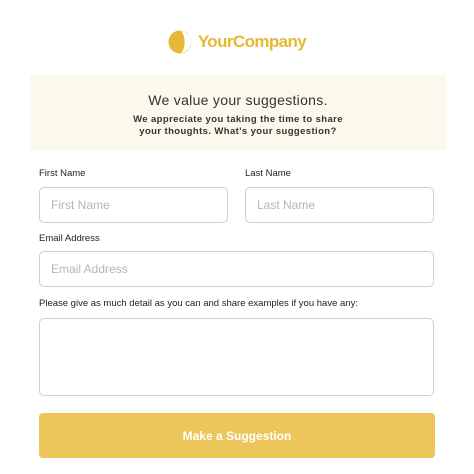 This screenshot has width=474, height=474. Describe the element at coordinates (339, 205) in the screenshot. I see `last-name-input` at that location.